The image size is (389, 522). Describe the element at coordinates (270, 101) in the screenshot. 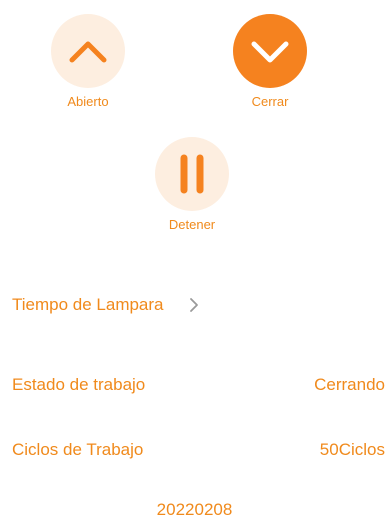

I see `close-button-label: Cerrar` at that location.